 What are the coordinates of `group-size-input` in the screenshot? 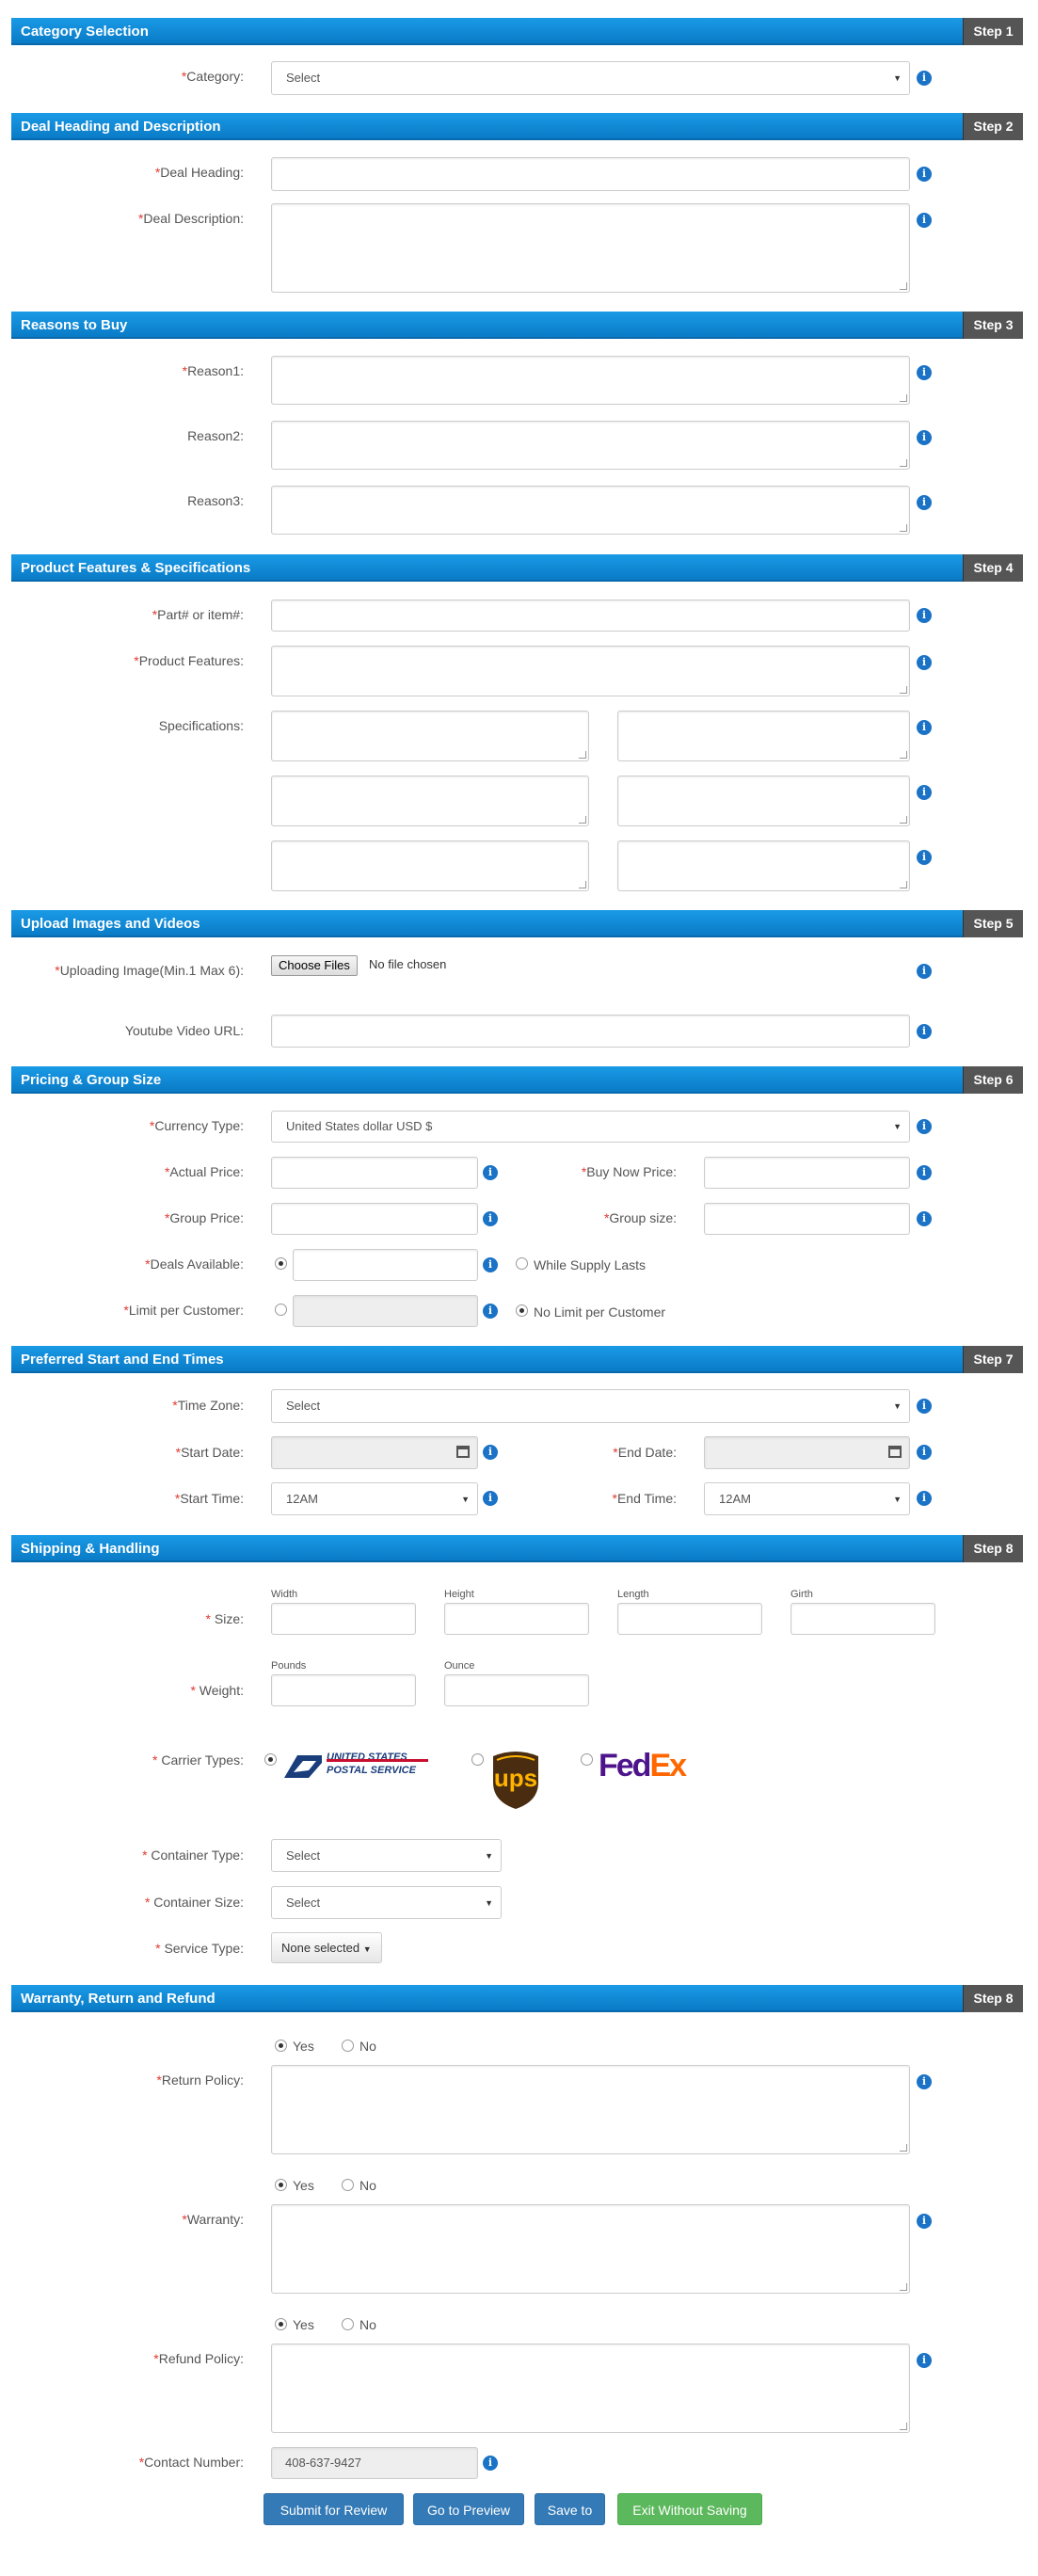 It's located at (807, 1219).